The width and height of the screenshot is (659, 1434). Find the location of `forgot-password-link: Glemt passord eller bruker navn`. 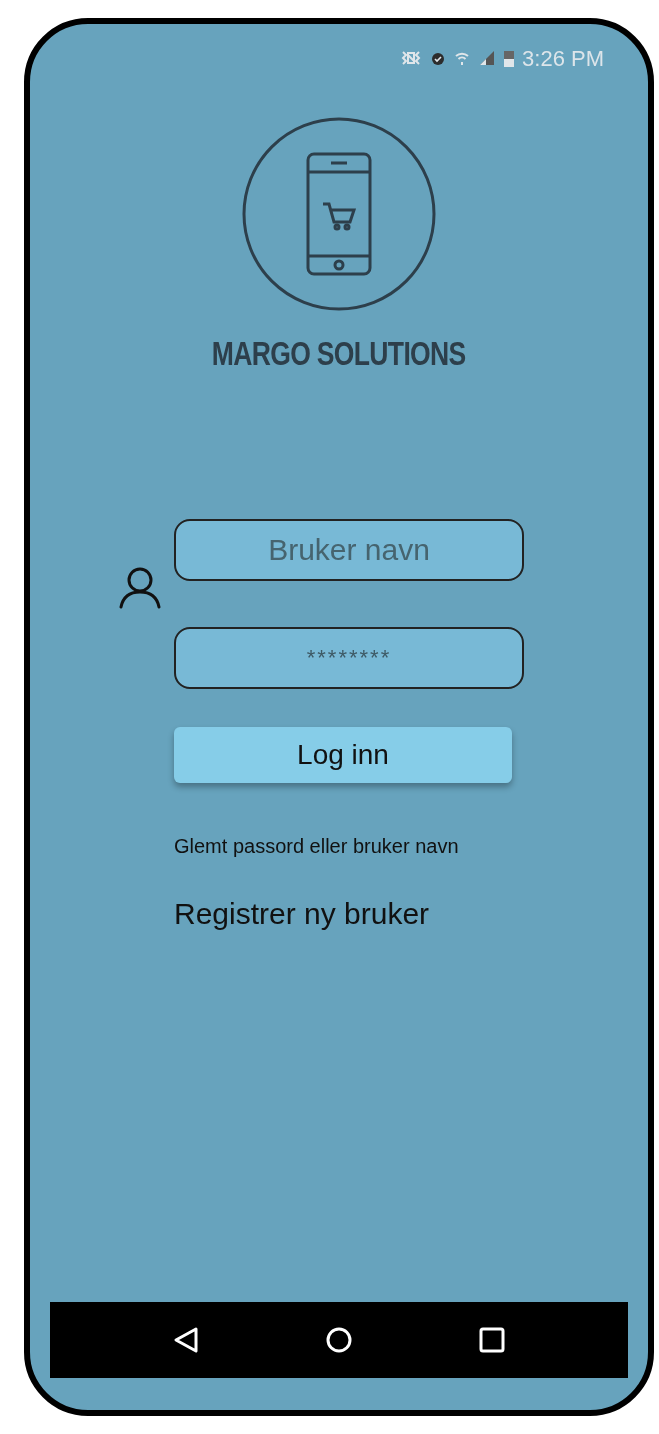

forgot-password-link: Glemt passord eller bruker navn is located at coordinates (349, 846).